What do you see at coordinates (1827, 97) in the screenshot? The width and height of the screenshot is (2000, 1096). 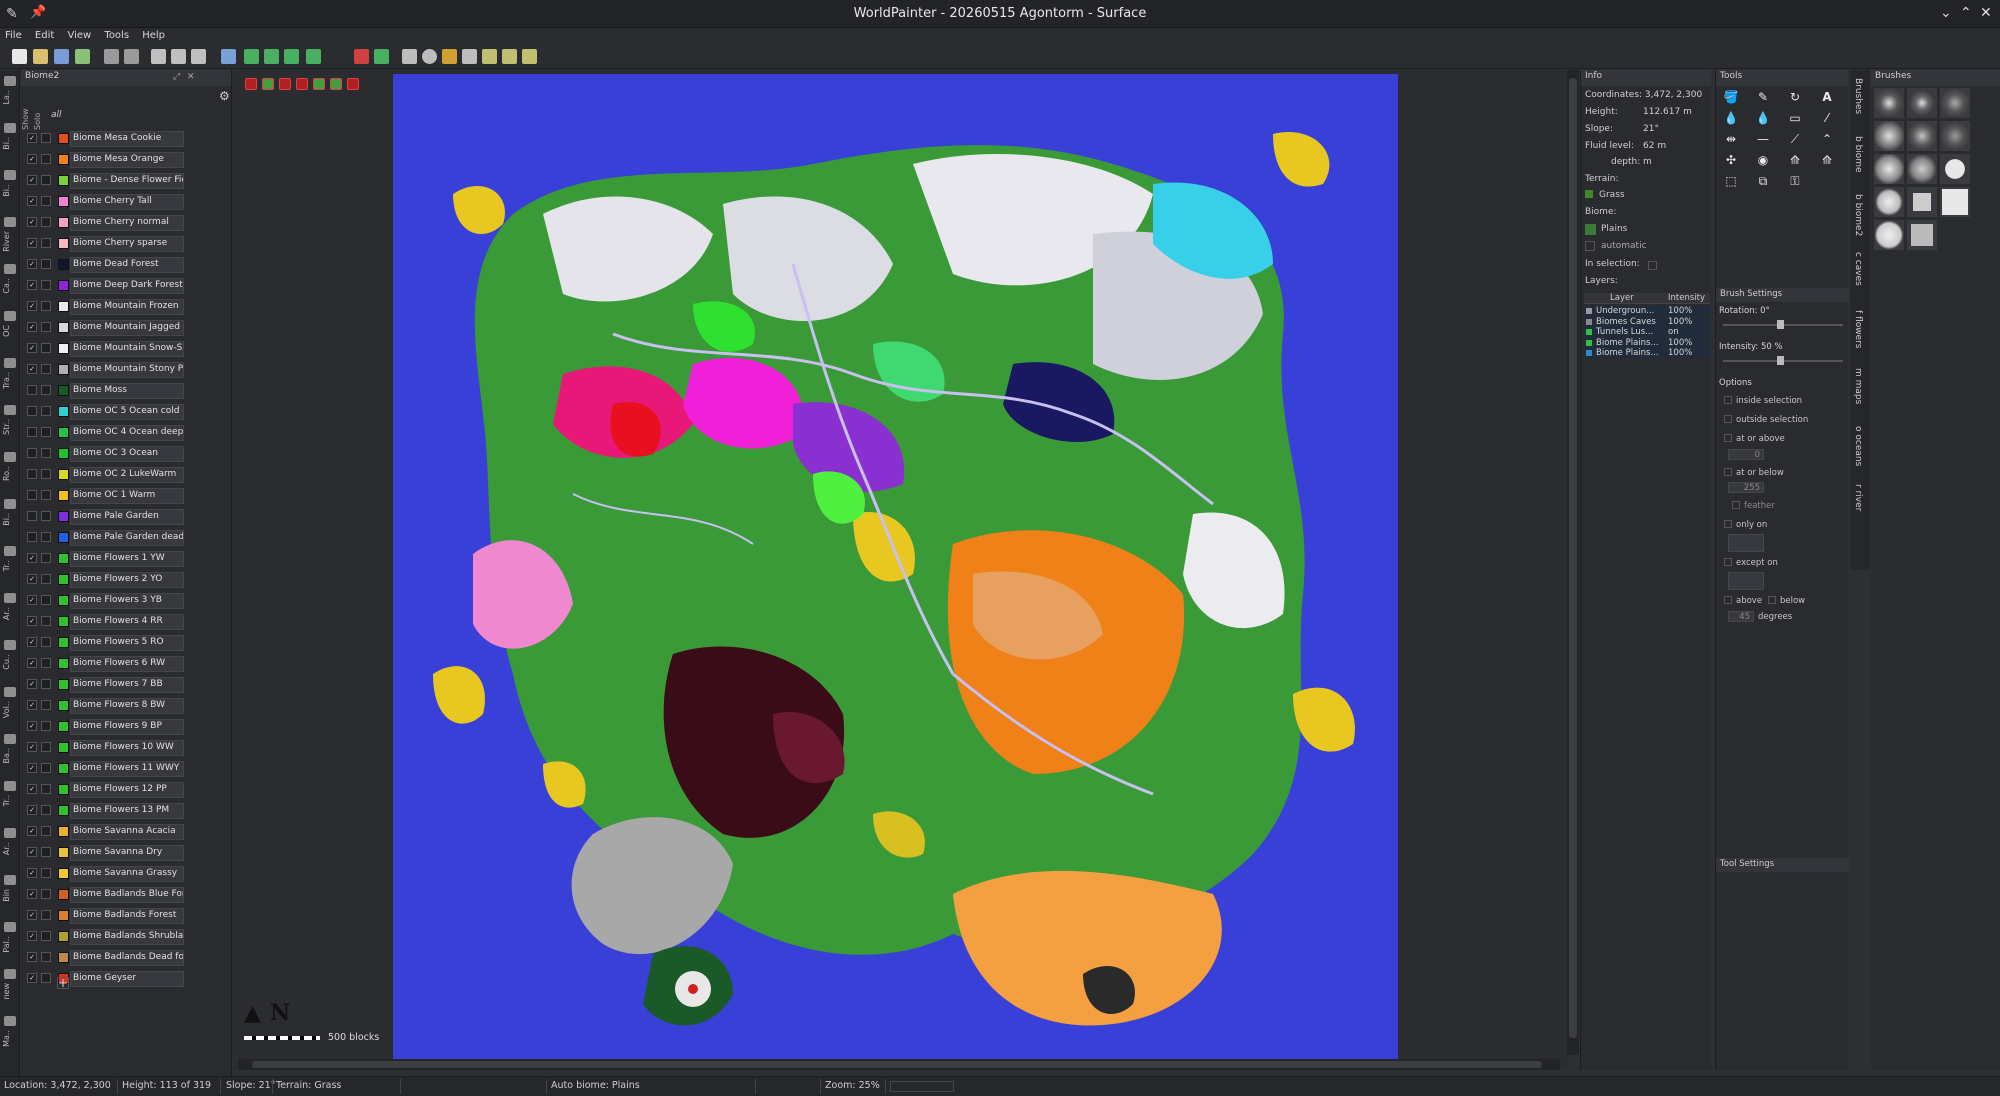 I see `text-icon: A` at bounding box center [1827, 97].